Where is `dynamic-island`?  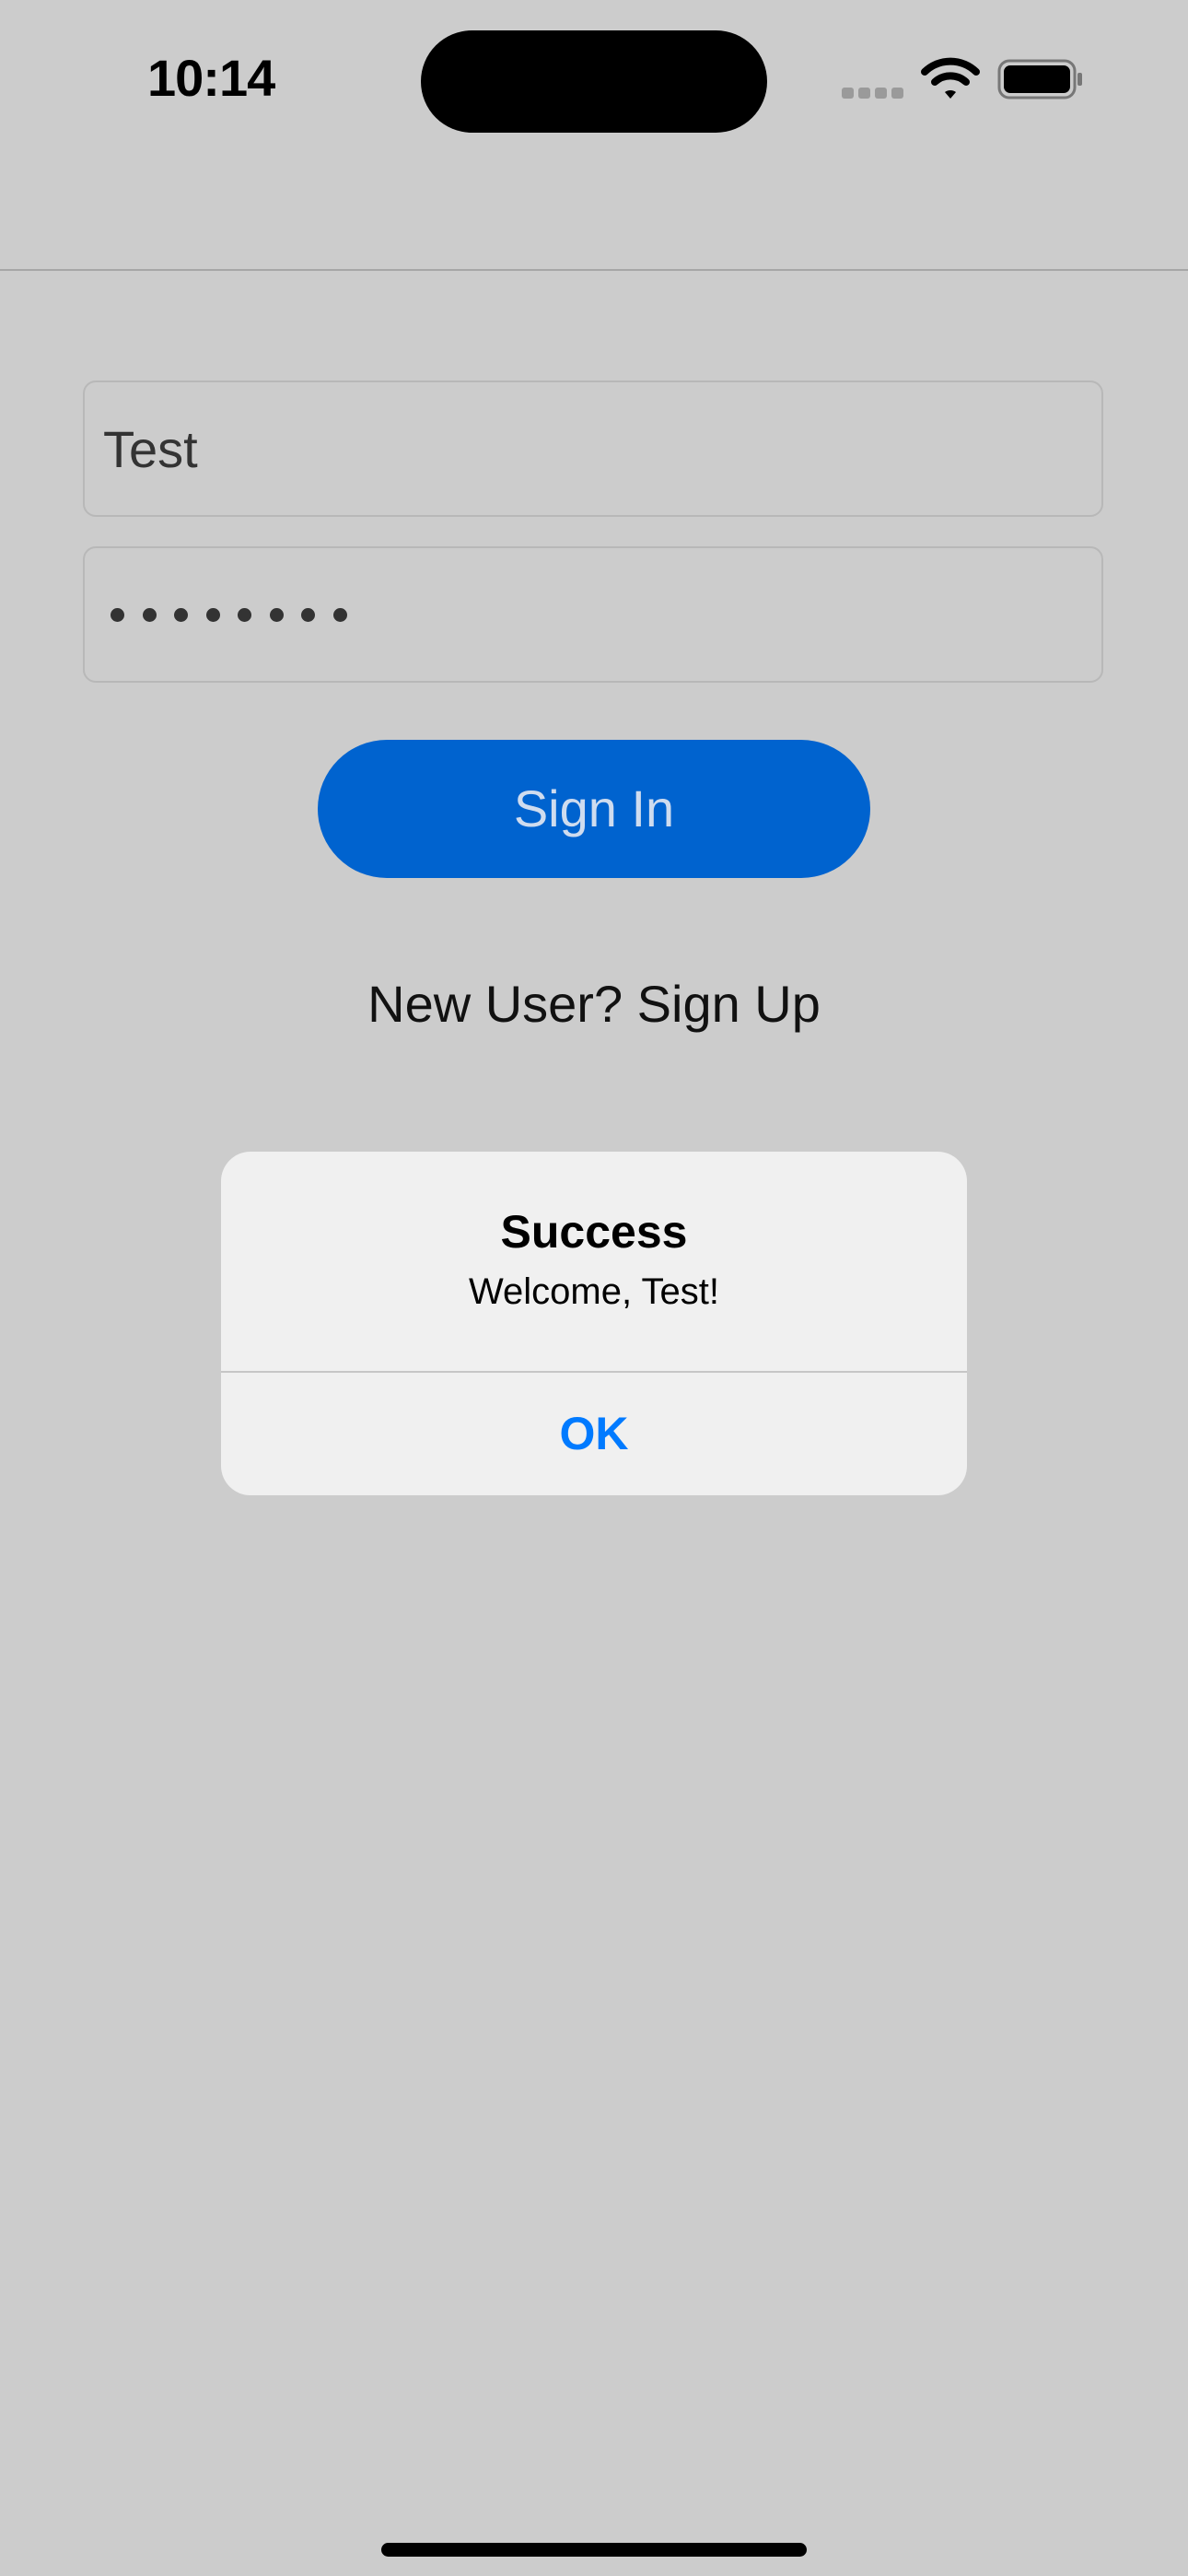 dynamic-island is located at coordinates (594, 81).